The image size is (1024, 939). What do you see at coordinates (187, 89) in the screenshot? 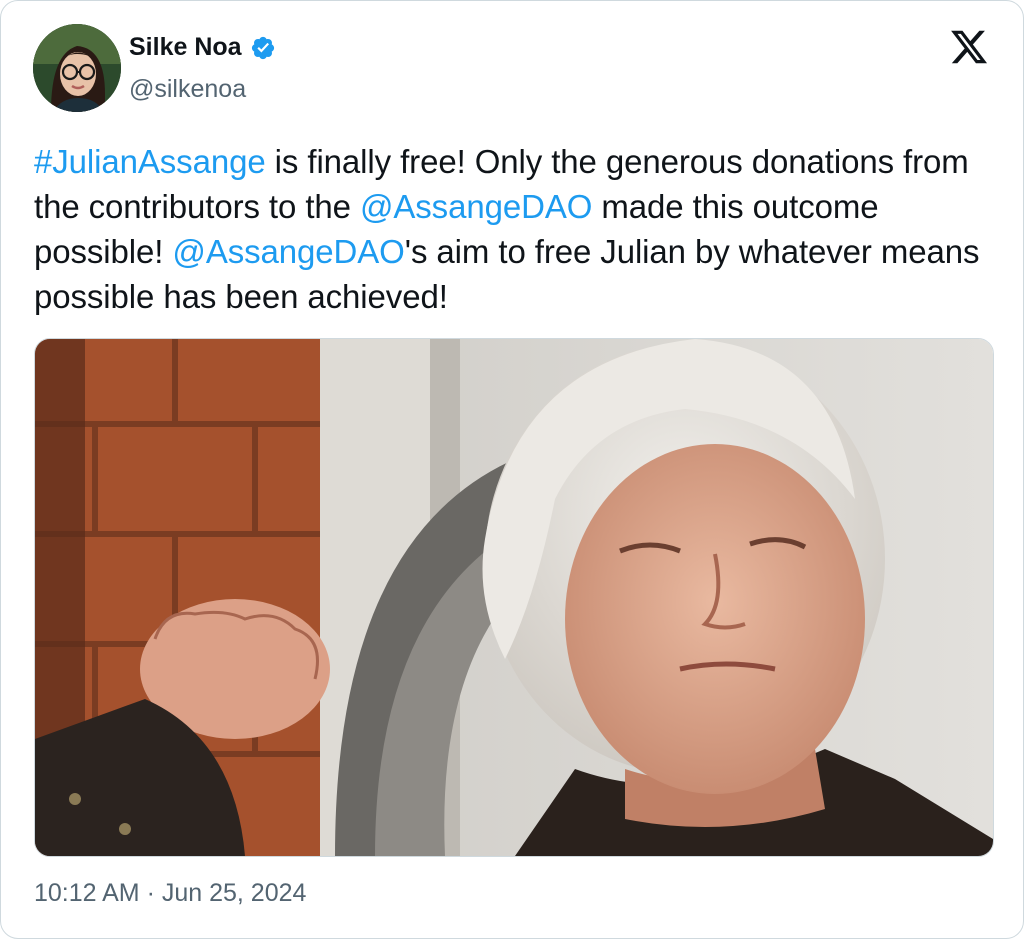
I see `author-handle: @silkenoa` at bounding box center [187, 89].